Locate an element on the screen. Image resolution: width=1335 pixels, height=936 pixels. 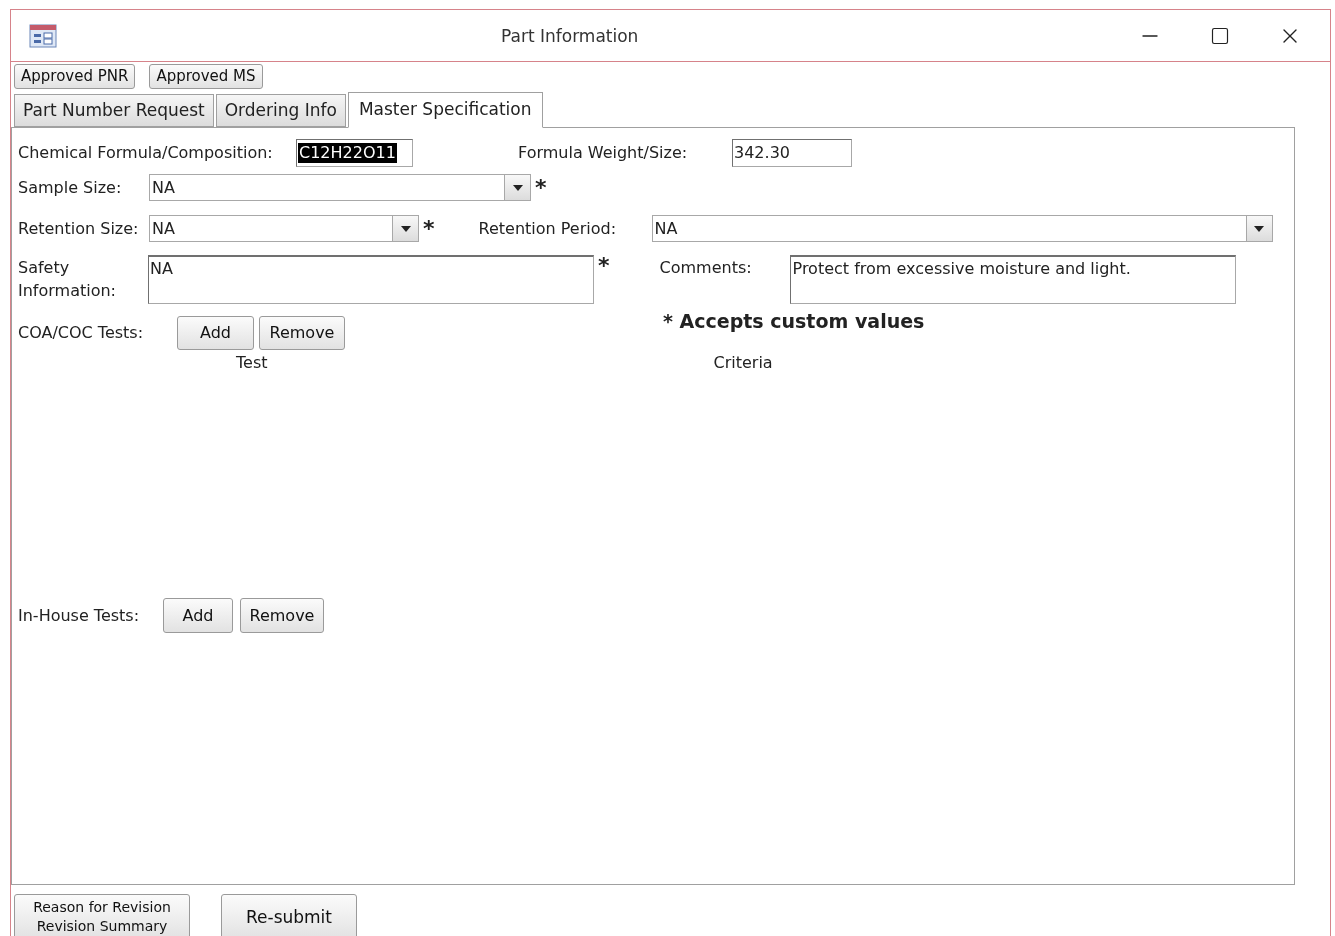
safety-field: NA is located at coordinates (371, 279).